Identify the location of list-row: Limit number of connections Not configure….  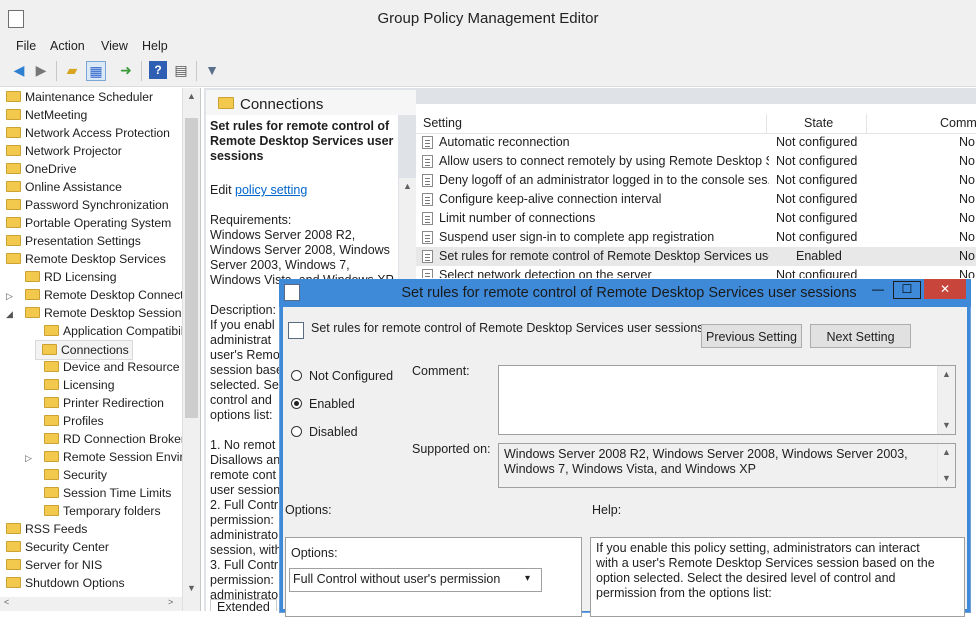
(696, 218).